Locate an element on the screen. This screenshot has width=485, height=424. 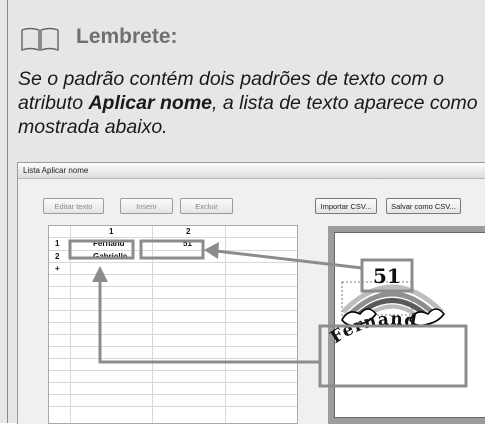
edit-text-button: Editar texto is located at coordinates (73, 206).